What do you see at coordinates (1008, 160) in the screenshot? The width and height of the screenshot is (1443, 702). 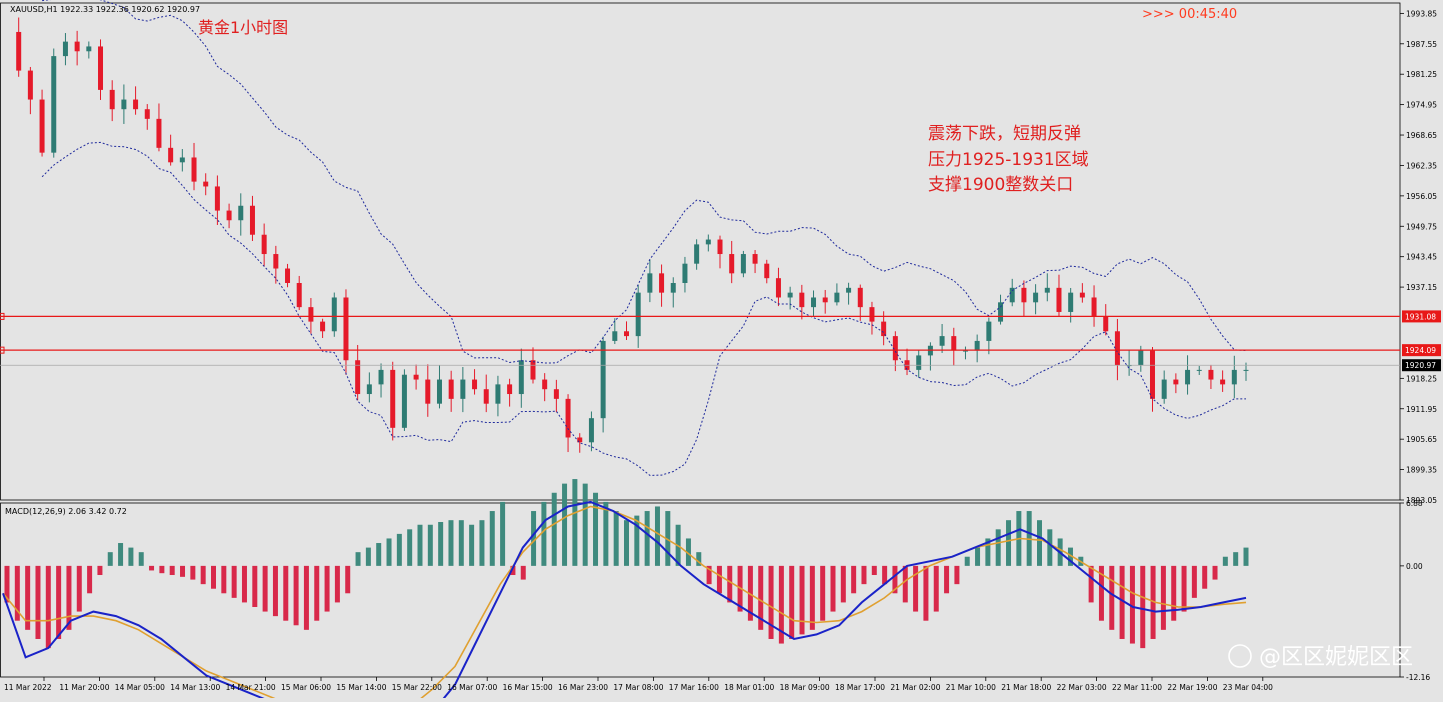 I see `annotation-resistance: 压力1925-1931区域` at bounding box center [1008, 160].